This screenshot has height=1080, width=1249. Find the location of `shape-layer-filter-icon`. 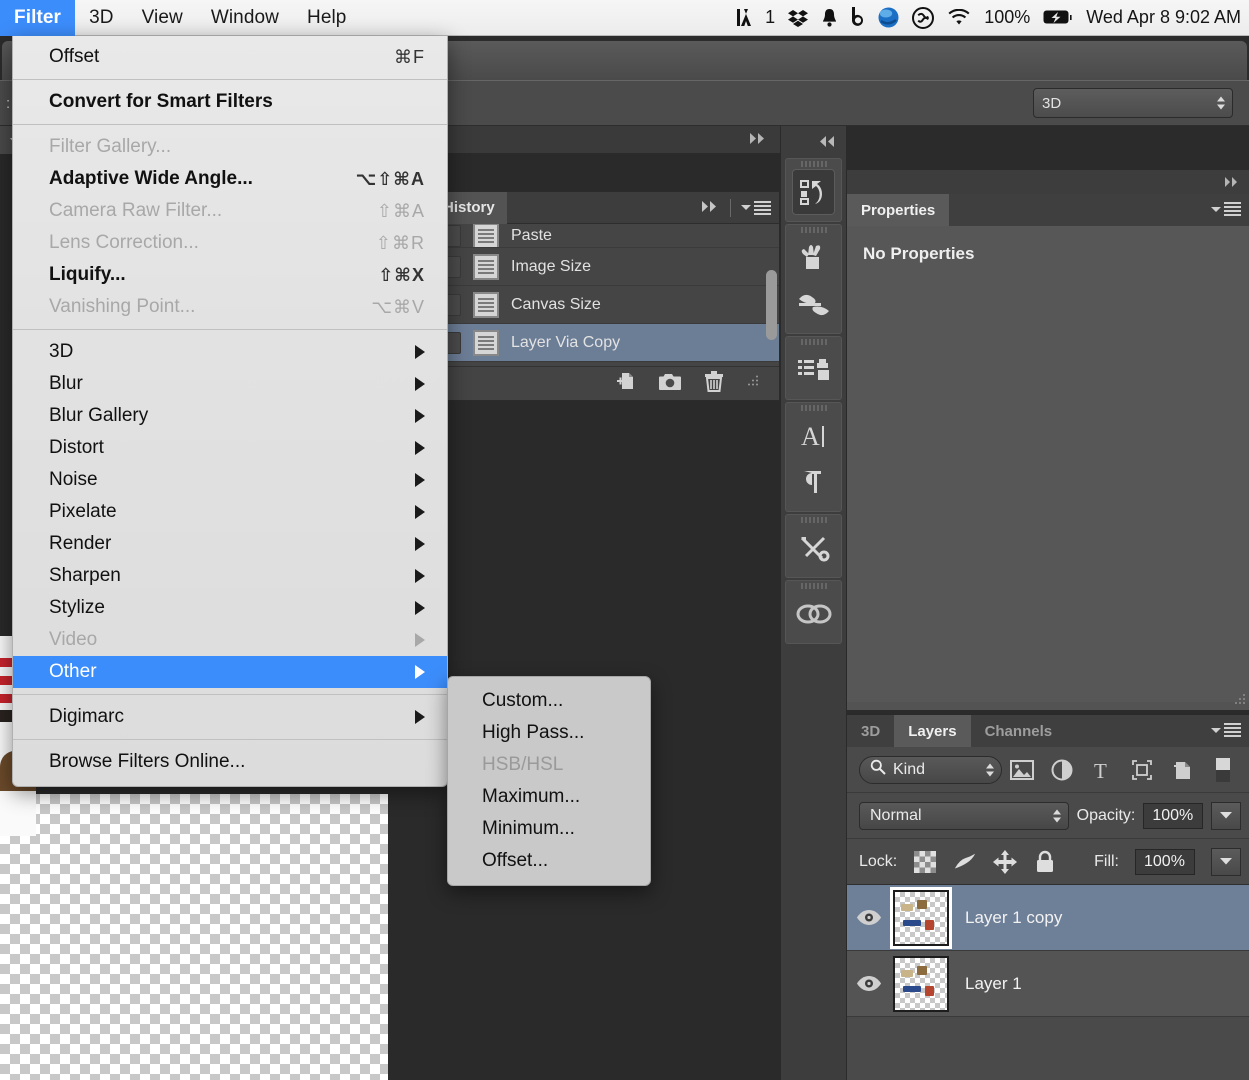

shape-layer-filter-icon is located at coordinates (1142, 770).